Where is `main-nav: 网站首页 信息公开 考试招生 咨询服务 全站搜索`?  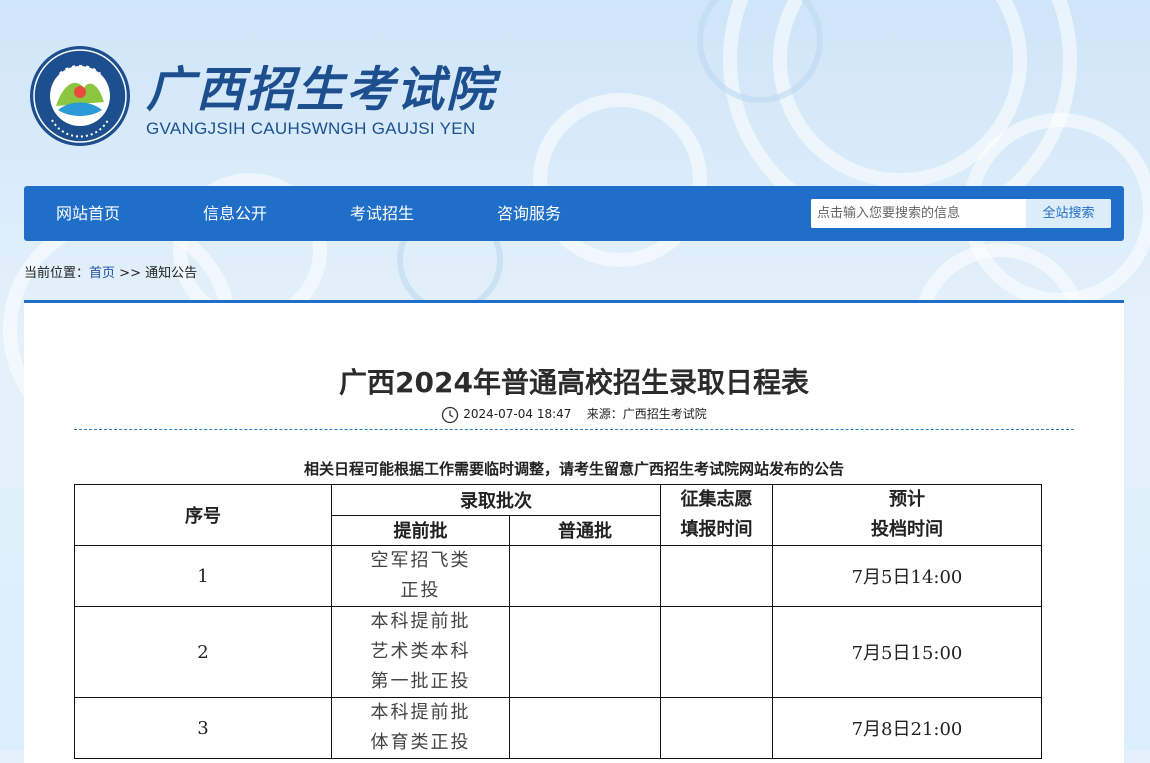
main-nav: 网站首页 信息公开 考试招生 咨询服务 全站搜索 is located at coordinates (574, 213).